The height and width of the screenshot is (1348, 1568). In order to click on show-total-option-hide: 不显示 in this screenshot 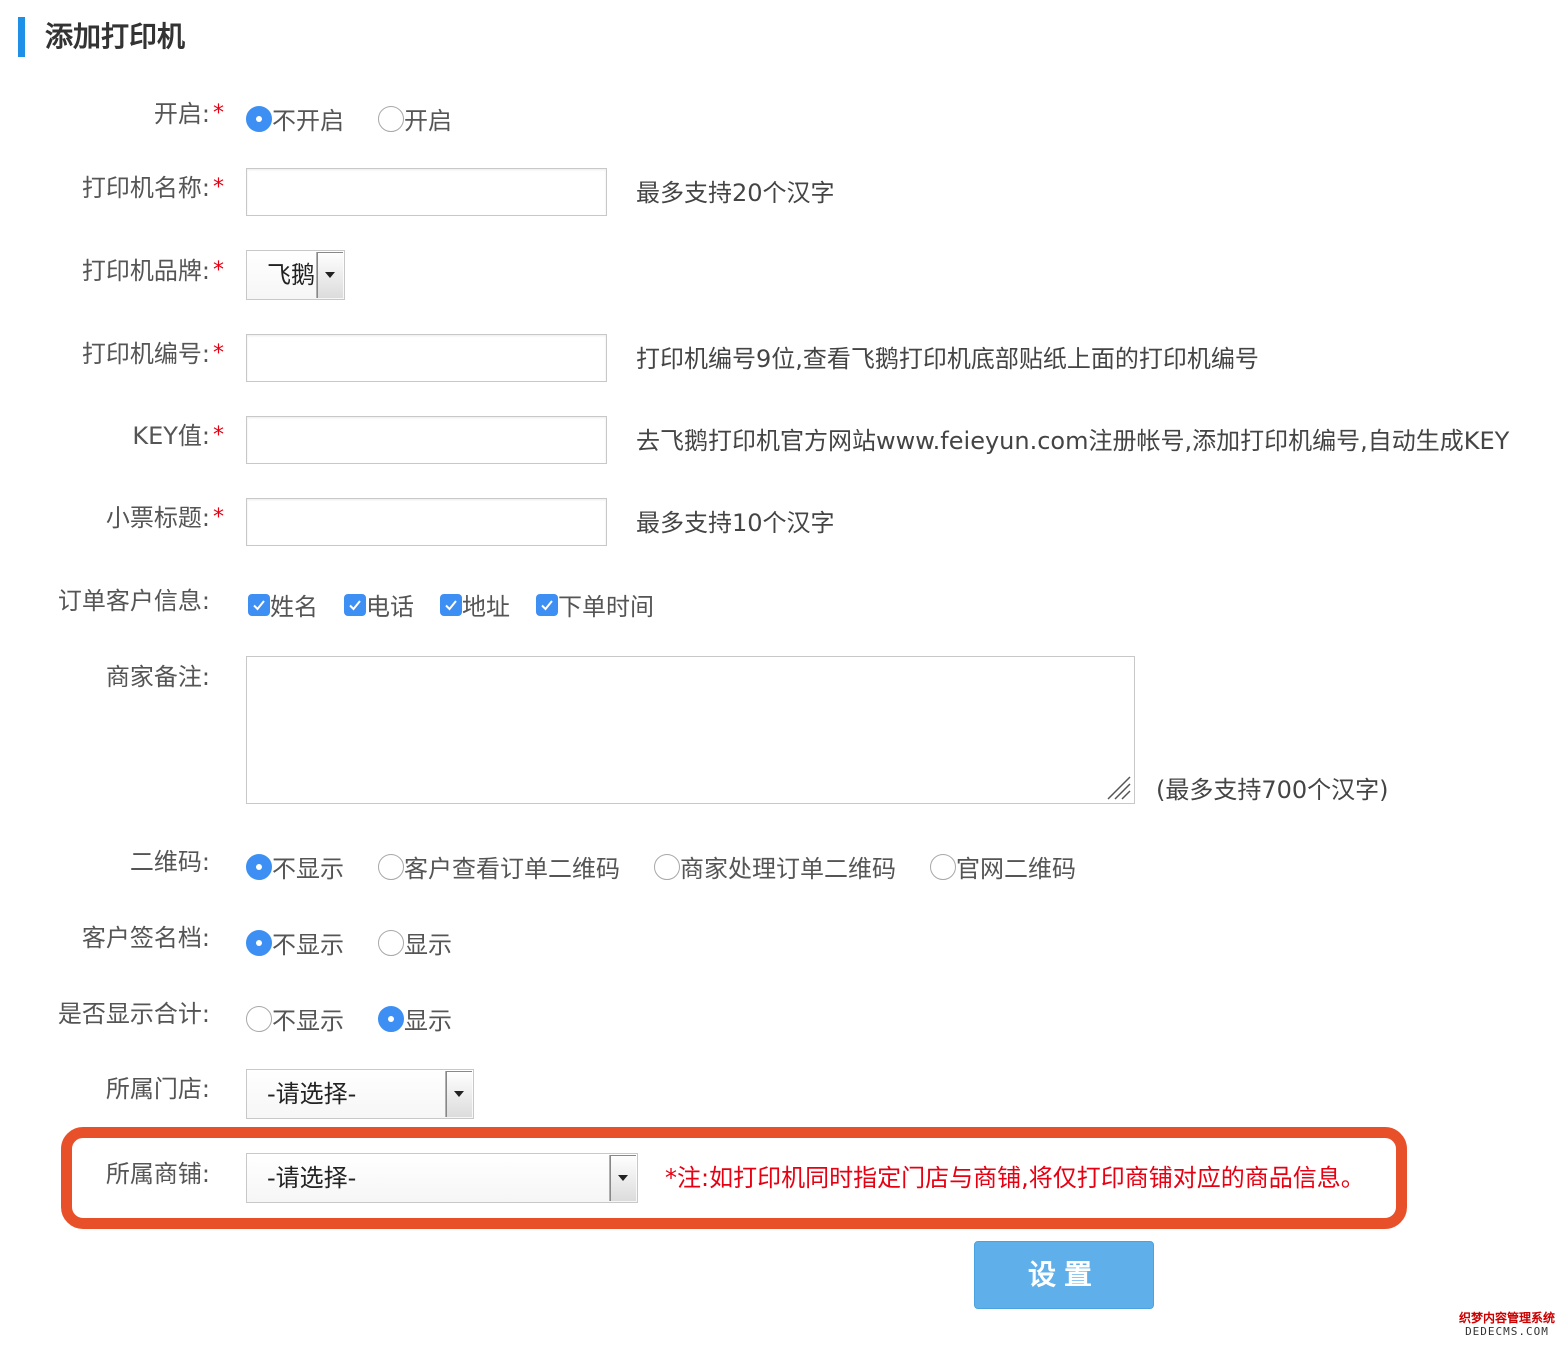, I will do `click(295, 1018)`.